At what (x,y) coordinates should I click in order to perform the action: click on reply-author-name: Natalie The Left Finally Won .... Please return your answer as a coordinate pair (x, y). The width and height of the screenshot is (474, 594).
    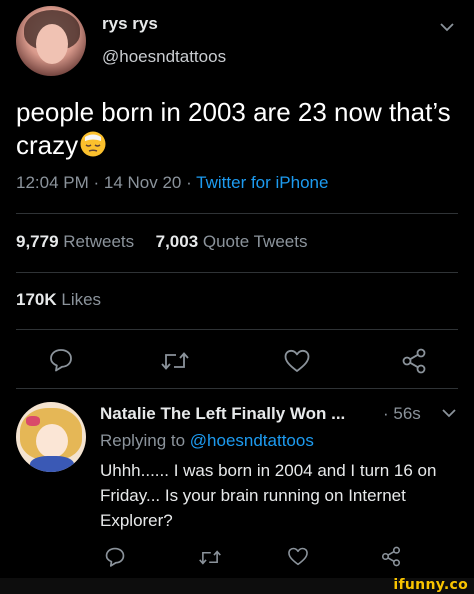
    Looking at the image, I should click on (222, 414).